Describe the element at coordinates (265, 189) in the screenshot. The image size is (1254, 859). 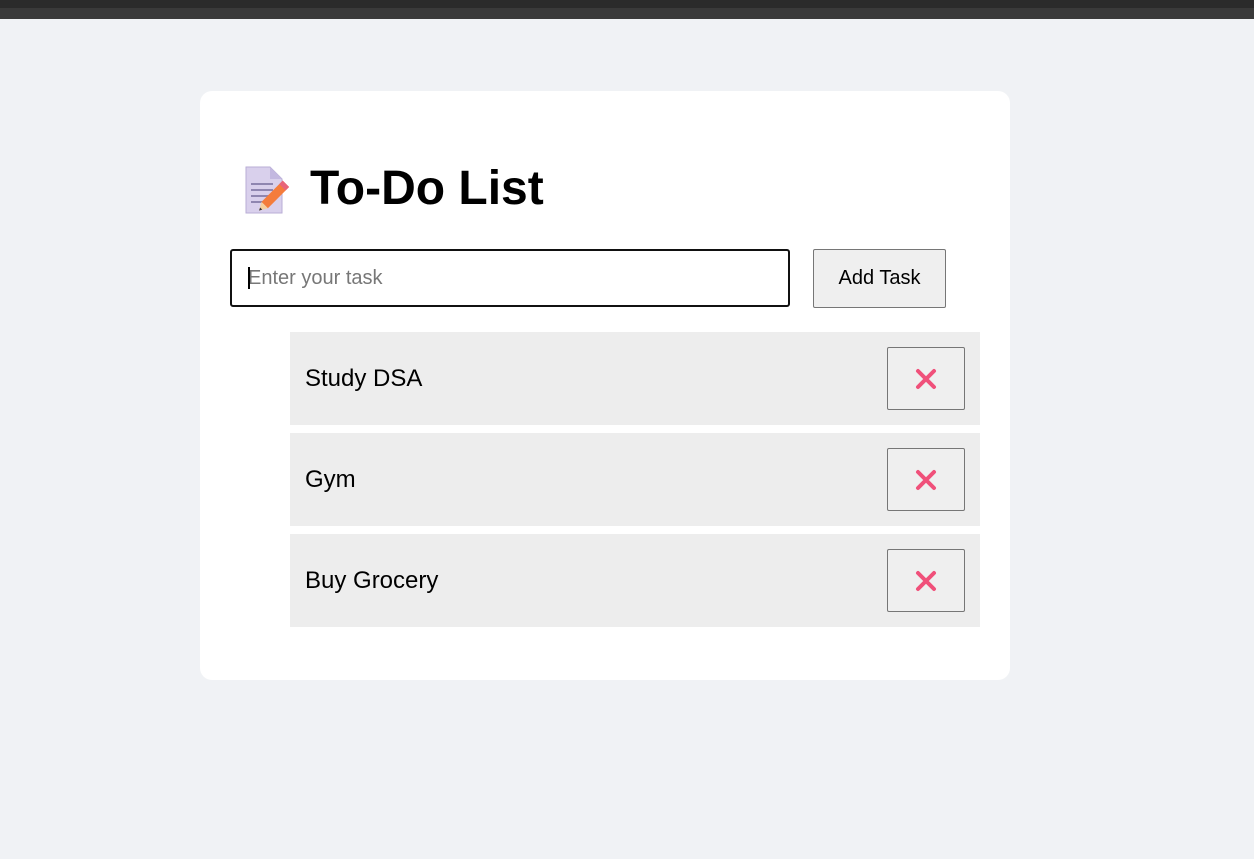
I see `memo-icon` at that location.